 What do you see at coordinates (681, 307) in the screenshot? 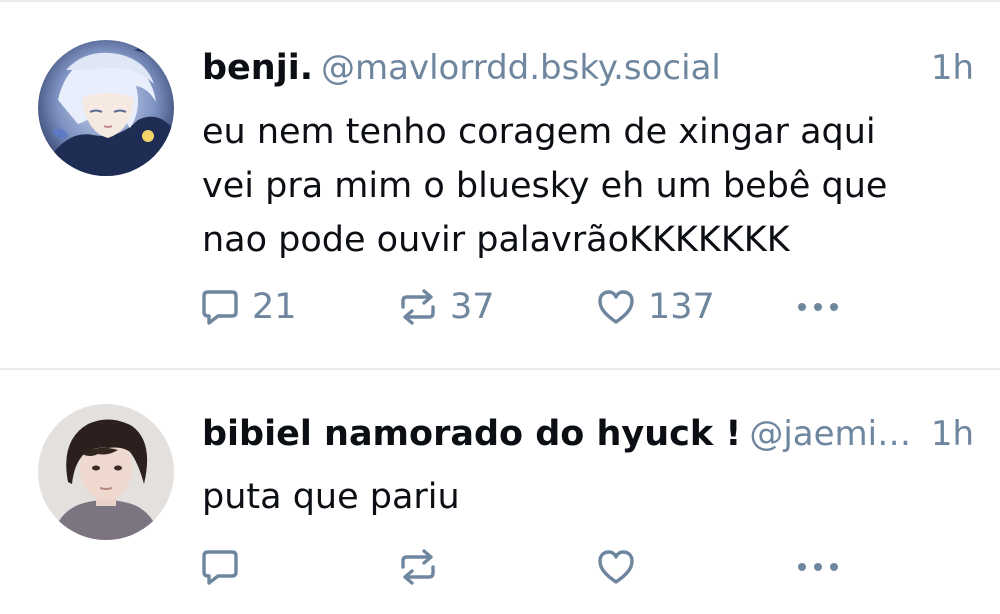
I see `like-count: 137` at bounding box center [681, 307].